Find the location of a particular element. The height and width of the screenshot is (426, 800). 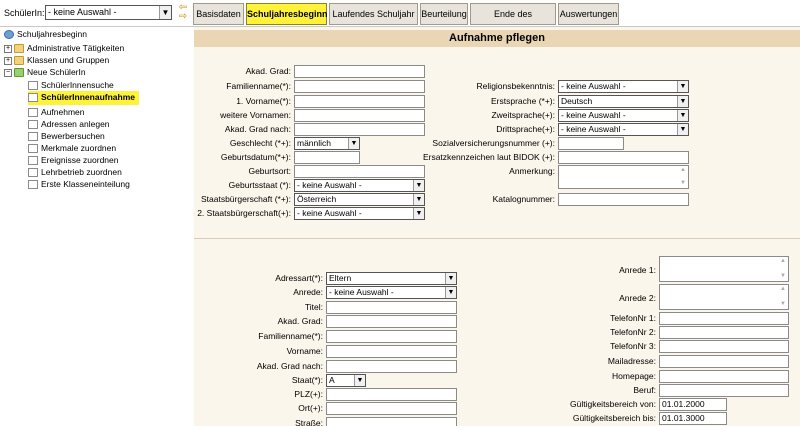

addr-akad-grad-nach-input is located at coordinates (391, 366).